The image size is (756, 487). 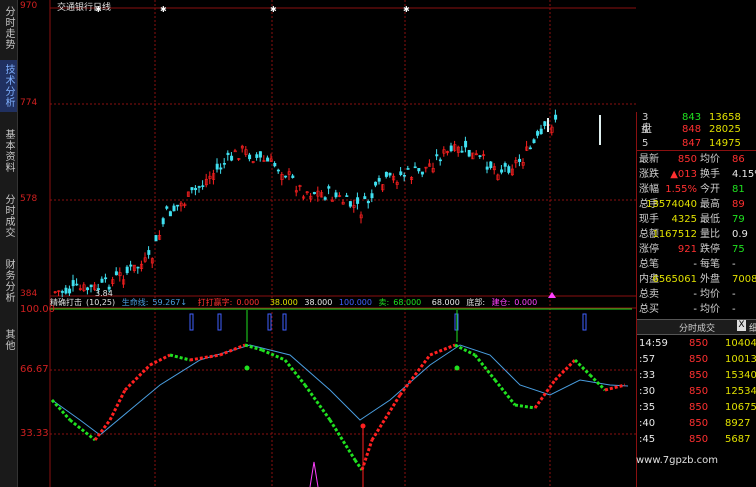 What do you see at coordinates (170, 302) in the screenshot?
I see `ind-item-value: 59.267↓` at bounding box center [170, 302].